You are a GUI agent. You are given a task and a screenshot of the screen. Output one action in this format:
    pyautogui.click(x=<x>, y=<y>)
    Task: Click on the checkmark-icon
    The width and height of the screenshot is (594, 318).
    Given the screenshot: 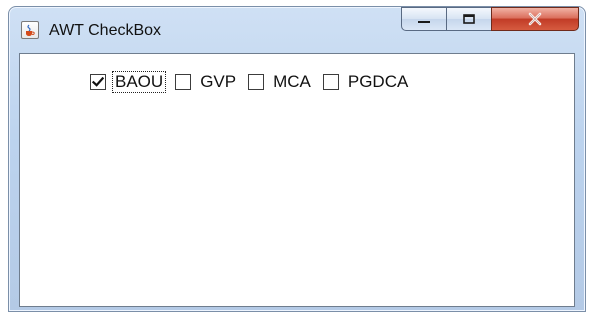 What is the action you would take?
    pyautogui.click(x=98, y=81)
    